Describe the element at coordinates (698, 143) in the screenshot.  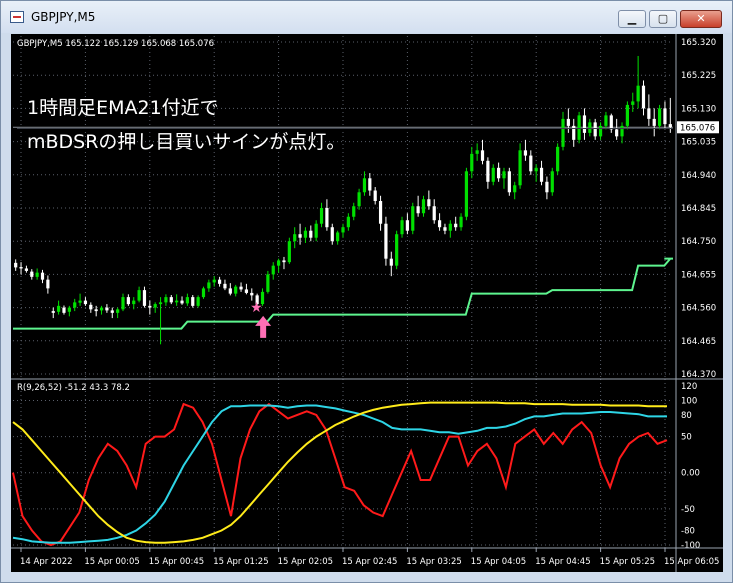
I see `price-tick-label: 165.035` at that location.